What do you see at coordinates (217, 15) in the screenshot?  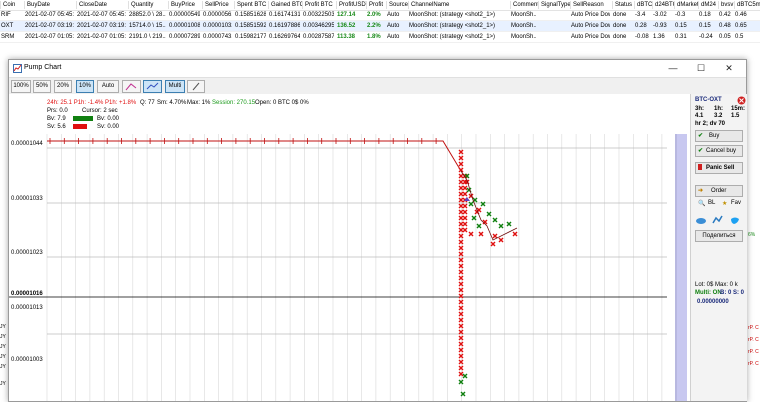 I see `table-cell: 0.00000561` at bounding box center [217, 15].